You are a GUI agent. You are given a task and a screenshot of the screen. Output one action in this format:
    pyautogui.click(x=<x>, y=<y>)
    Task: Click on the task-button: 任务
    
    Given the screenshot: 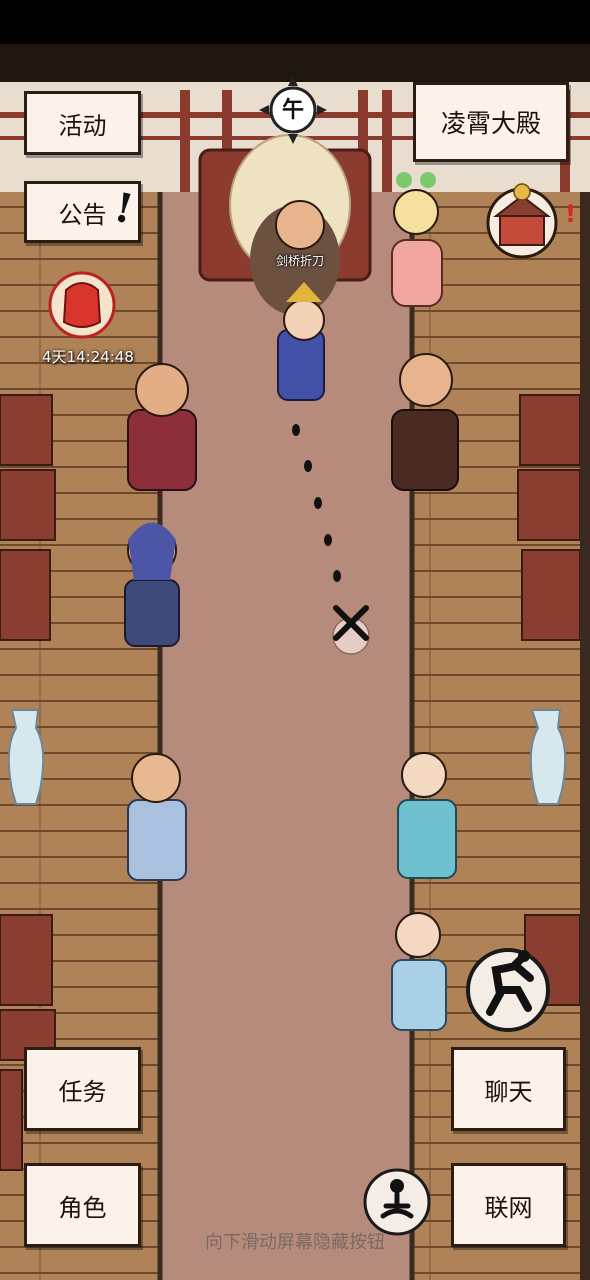 What is the action you would take?
    pyautogui.click(x=82, y=1089)
    